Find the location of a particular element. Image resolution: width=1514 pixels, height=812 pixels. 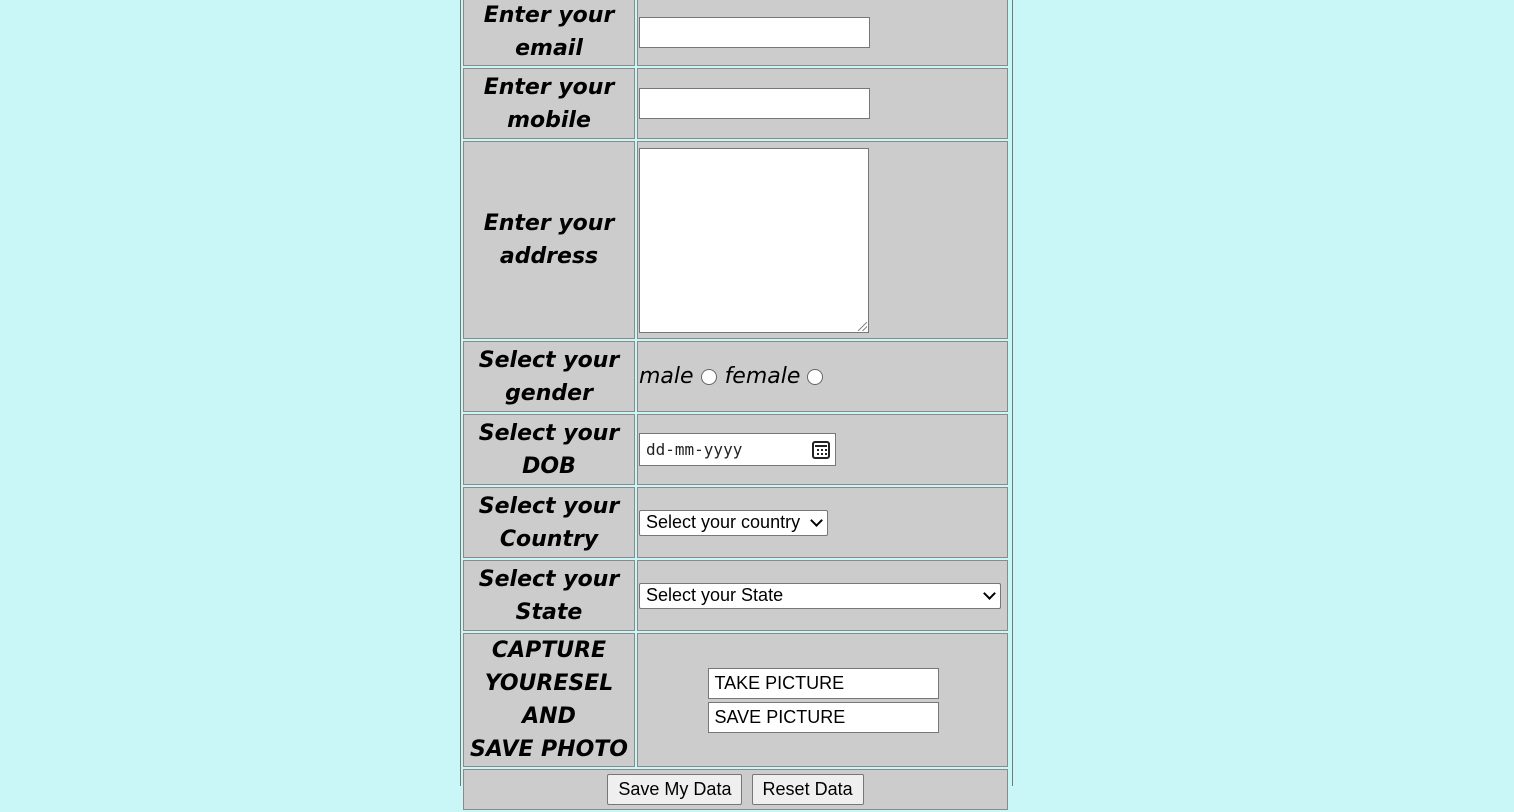

gender-option-female-label: female is located at coordinates (762, 376).